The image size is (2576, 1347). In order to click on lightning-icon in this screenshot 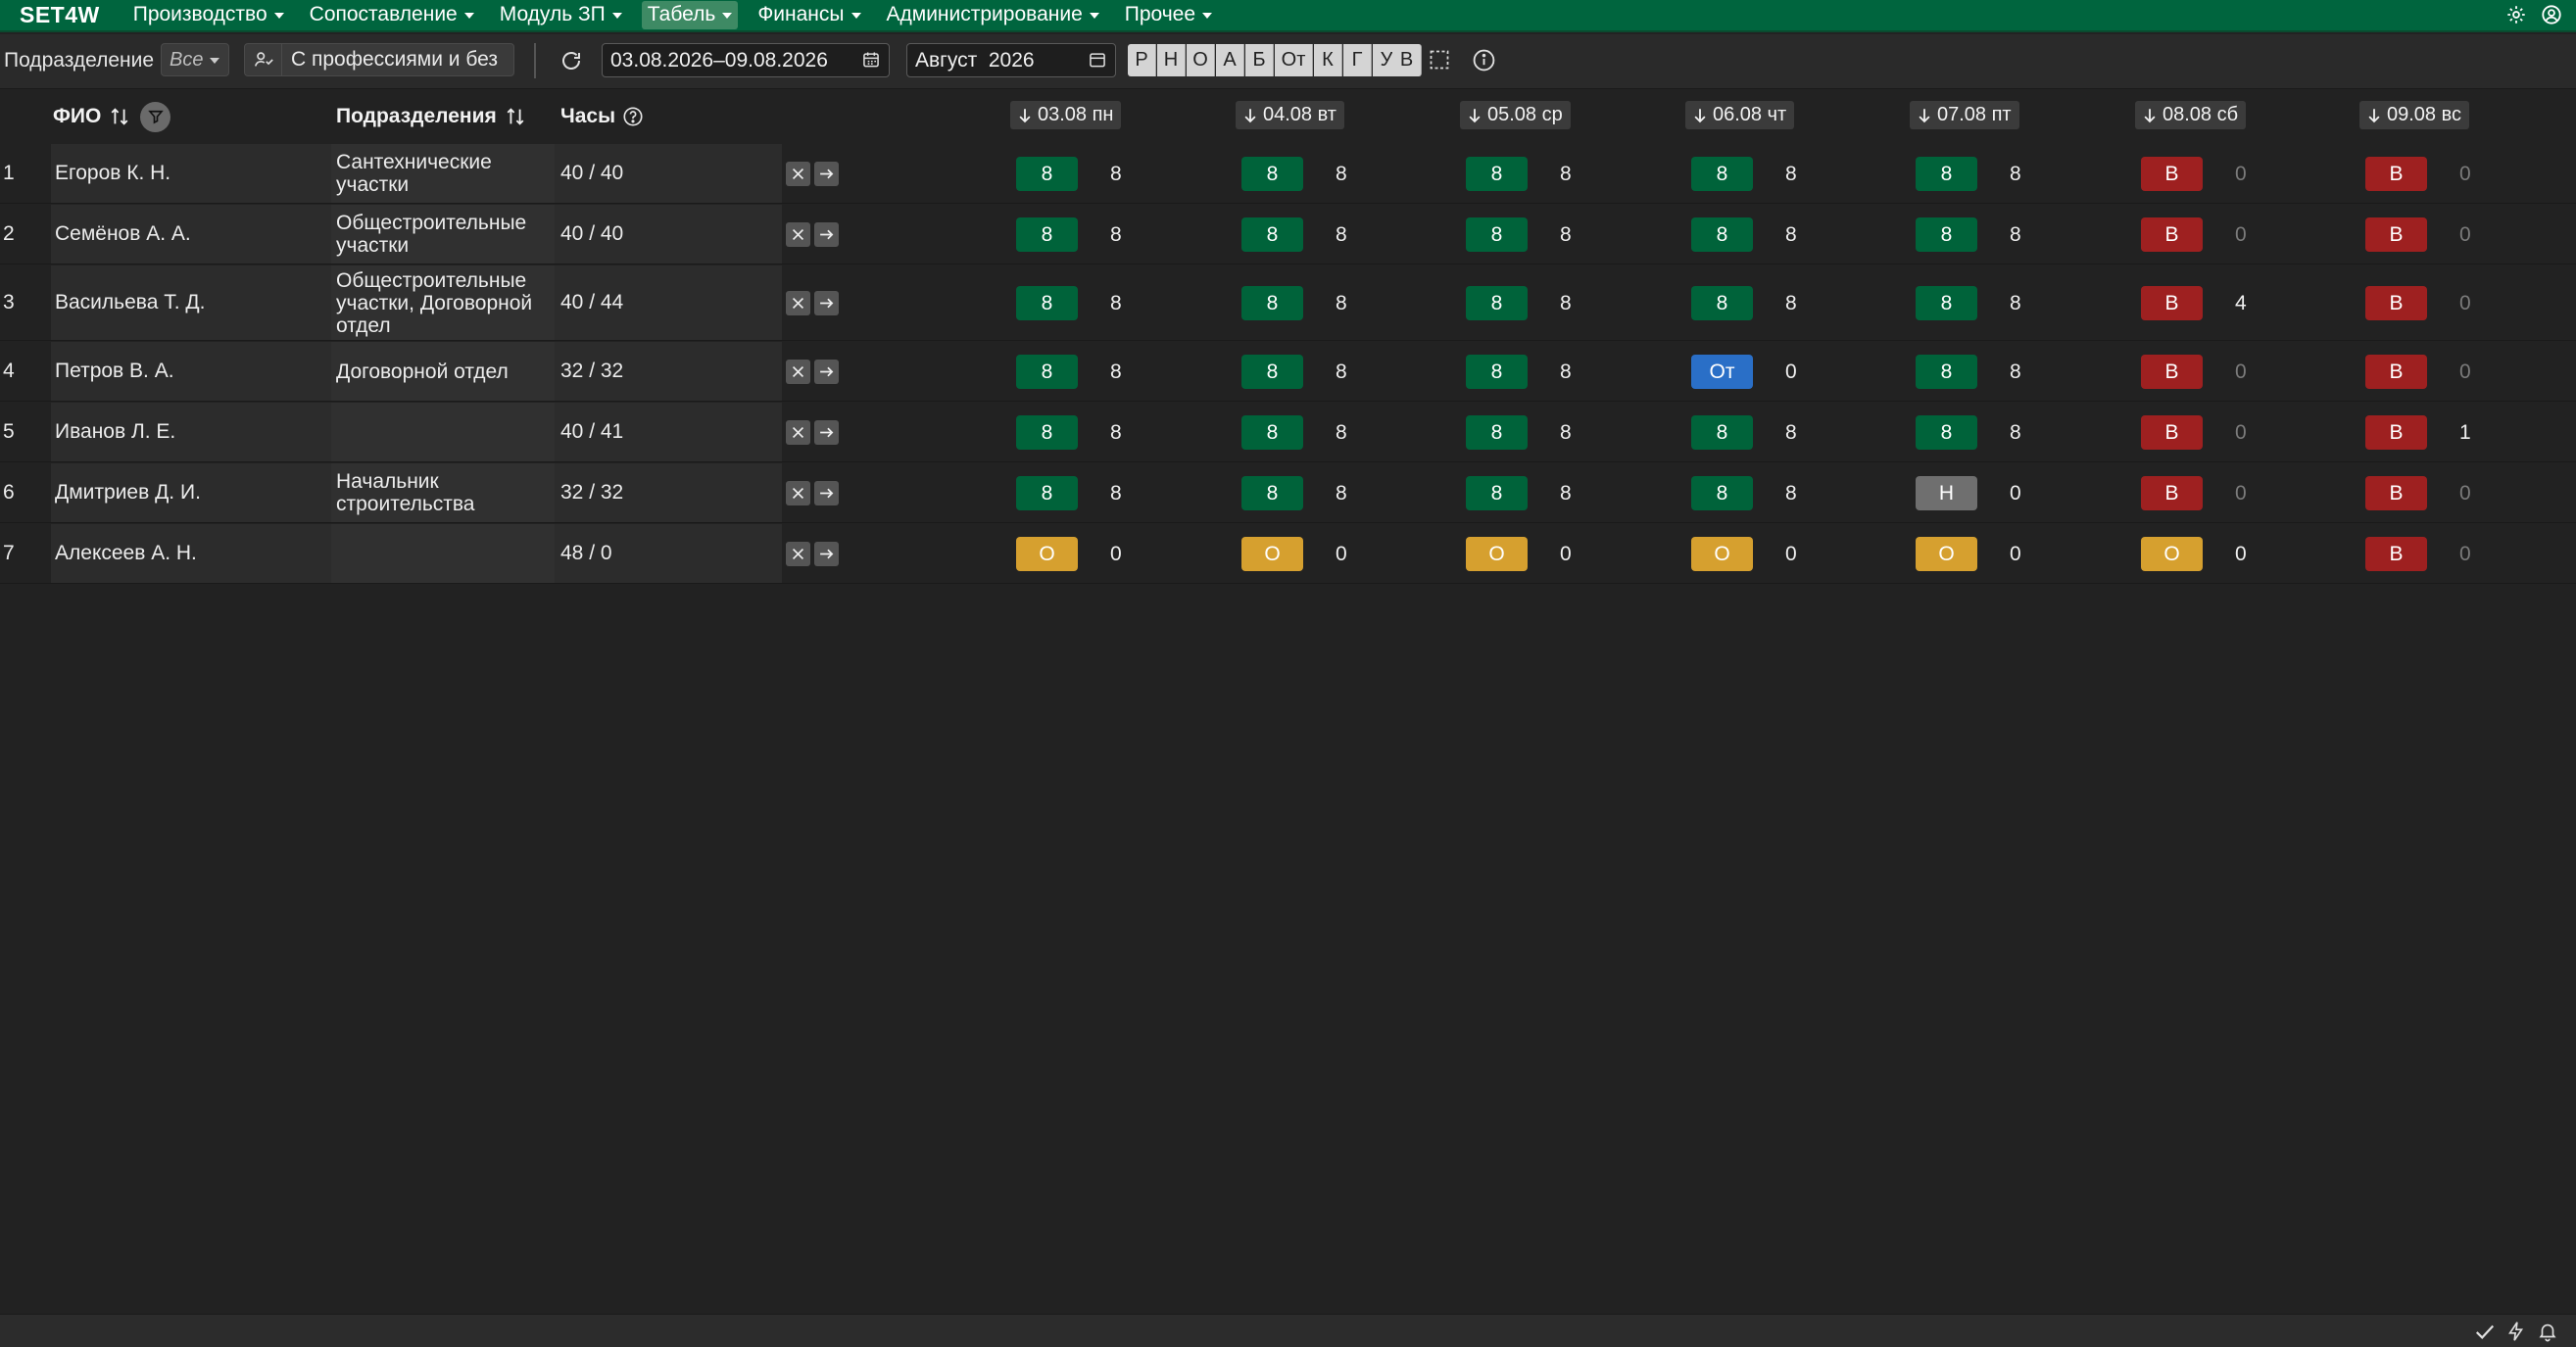, I will do `click(2516, 1334)`.